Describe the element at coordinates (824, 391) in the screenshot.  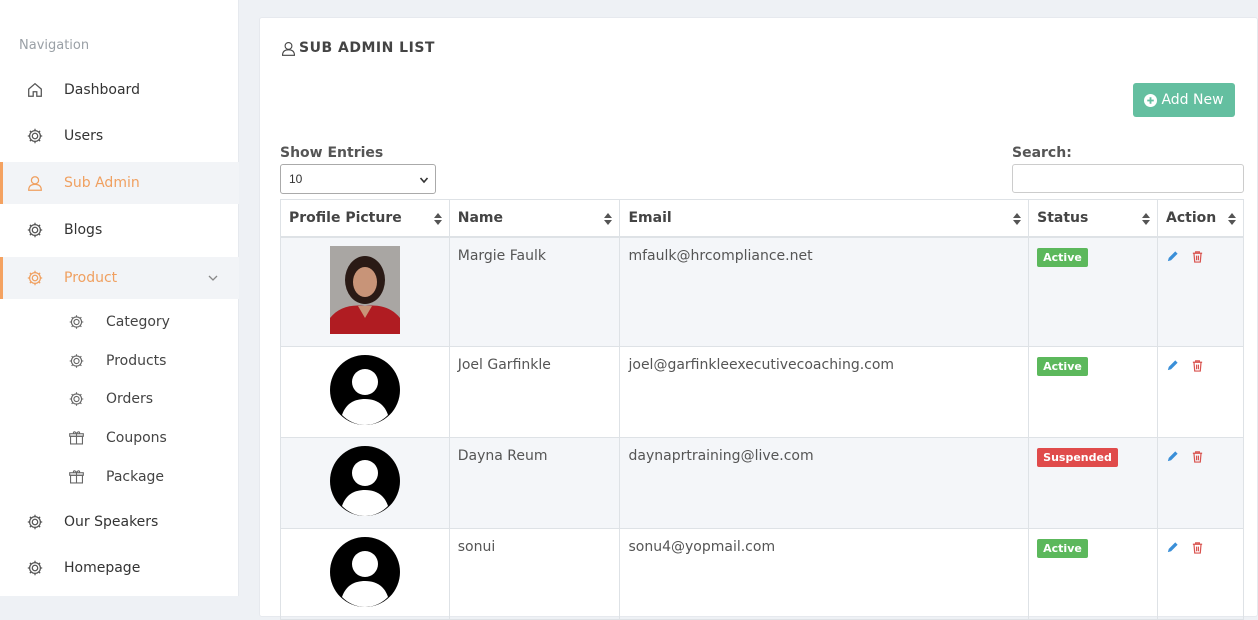
I see `email-cell: joel@garfinkleexecutivecoaching.com` at that location.